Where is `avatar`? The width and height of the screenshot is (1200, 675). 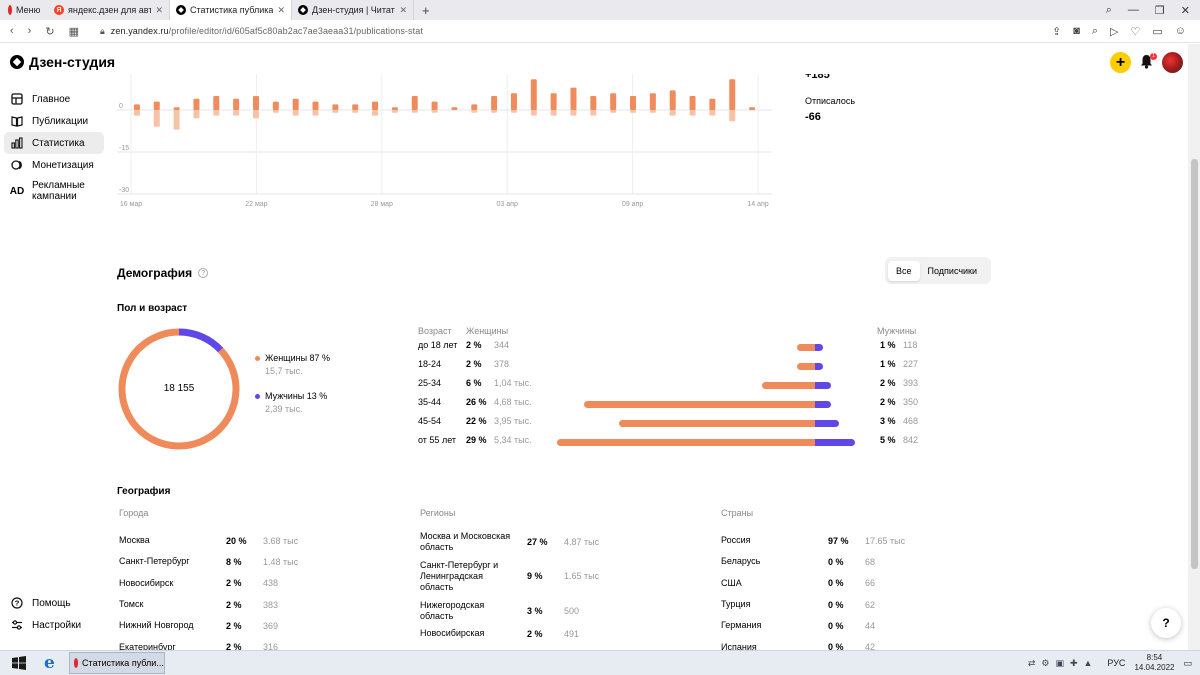
avatar is located at coordinates (1172, 62).